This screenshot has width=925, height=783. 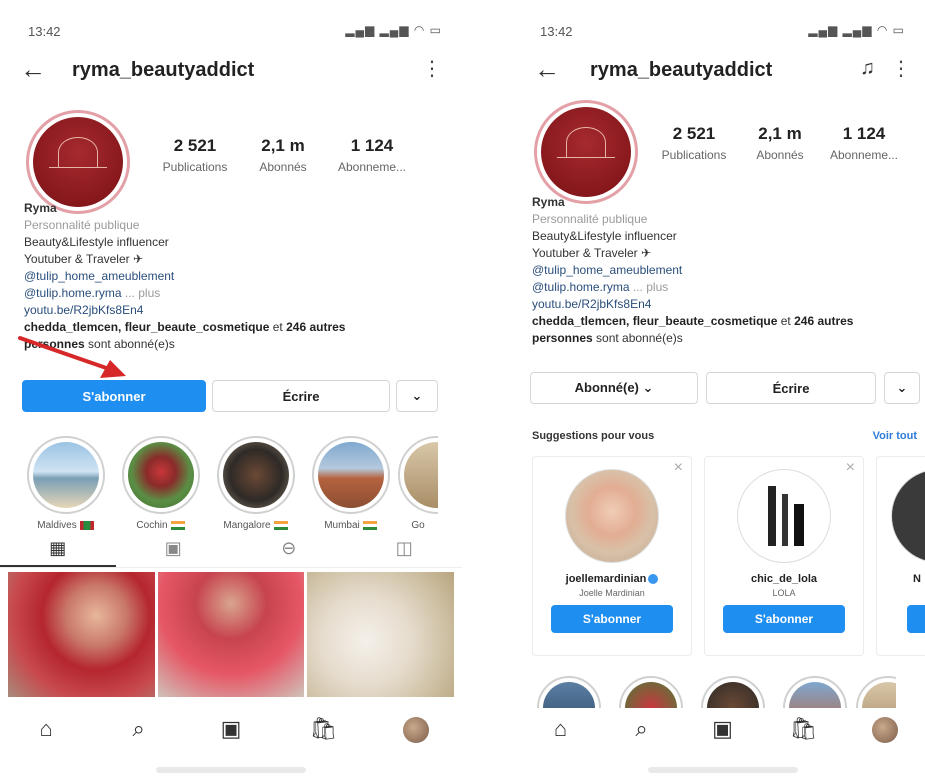 What do you see at coordinates (65, 483) in the screenshot?
I see `highlight-maldives: Maldives` at bounding box center [65, 483].